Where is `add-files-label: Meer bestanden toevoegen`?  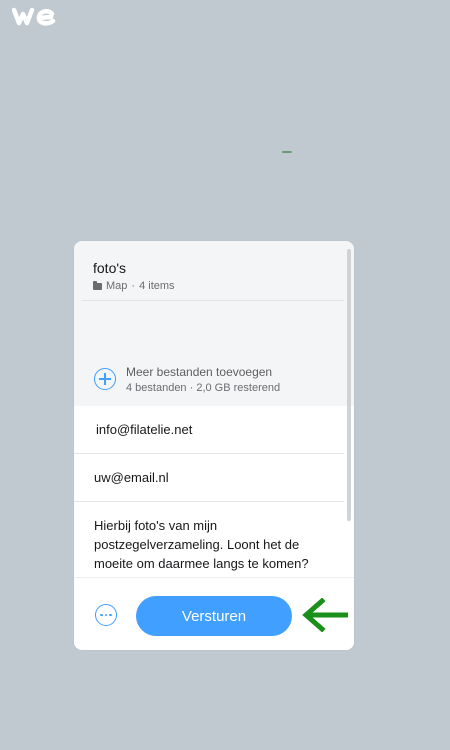
add-files-label: Meer bestanden toevoegen is located at coordinates (199, 372).